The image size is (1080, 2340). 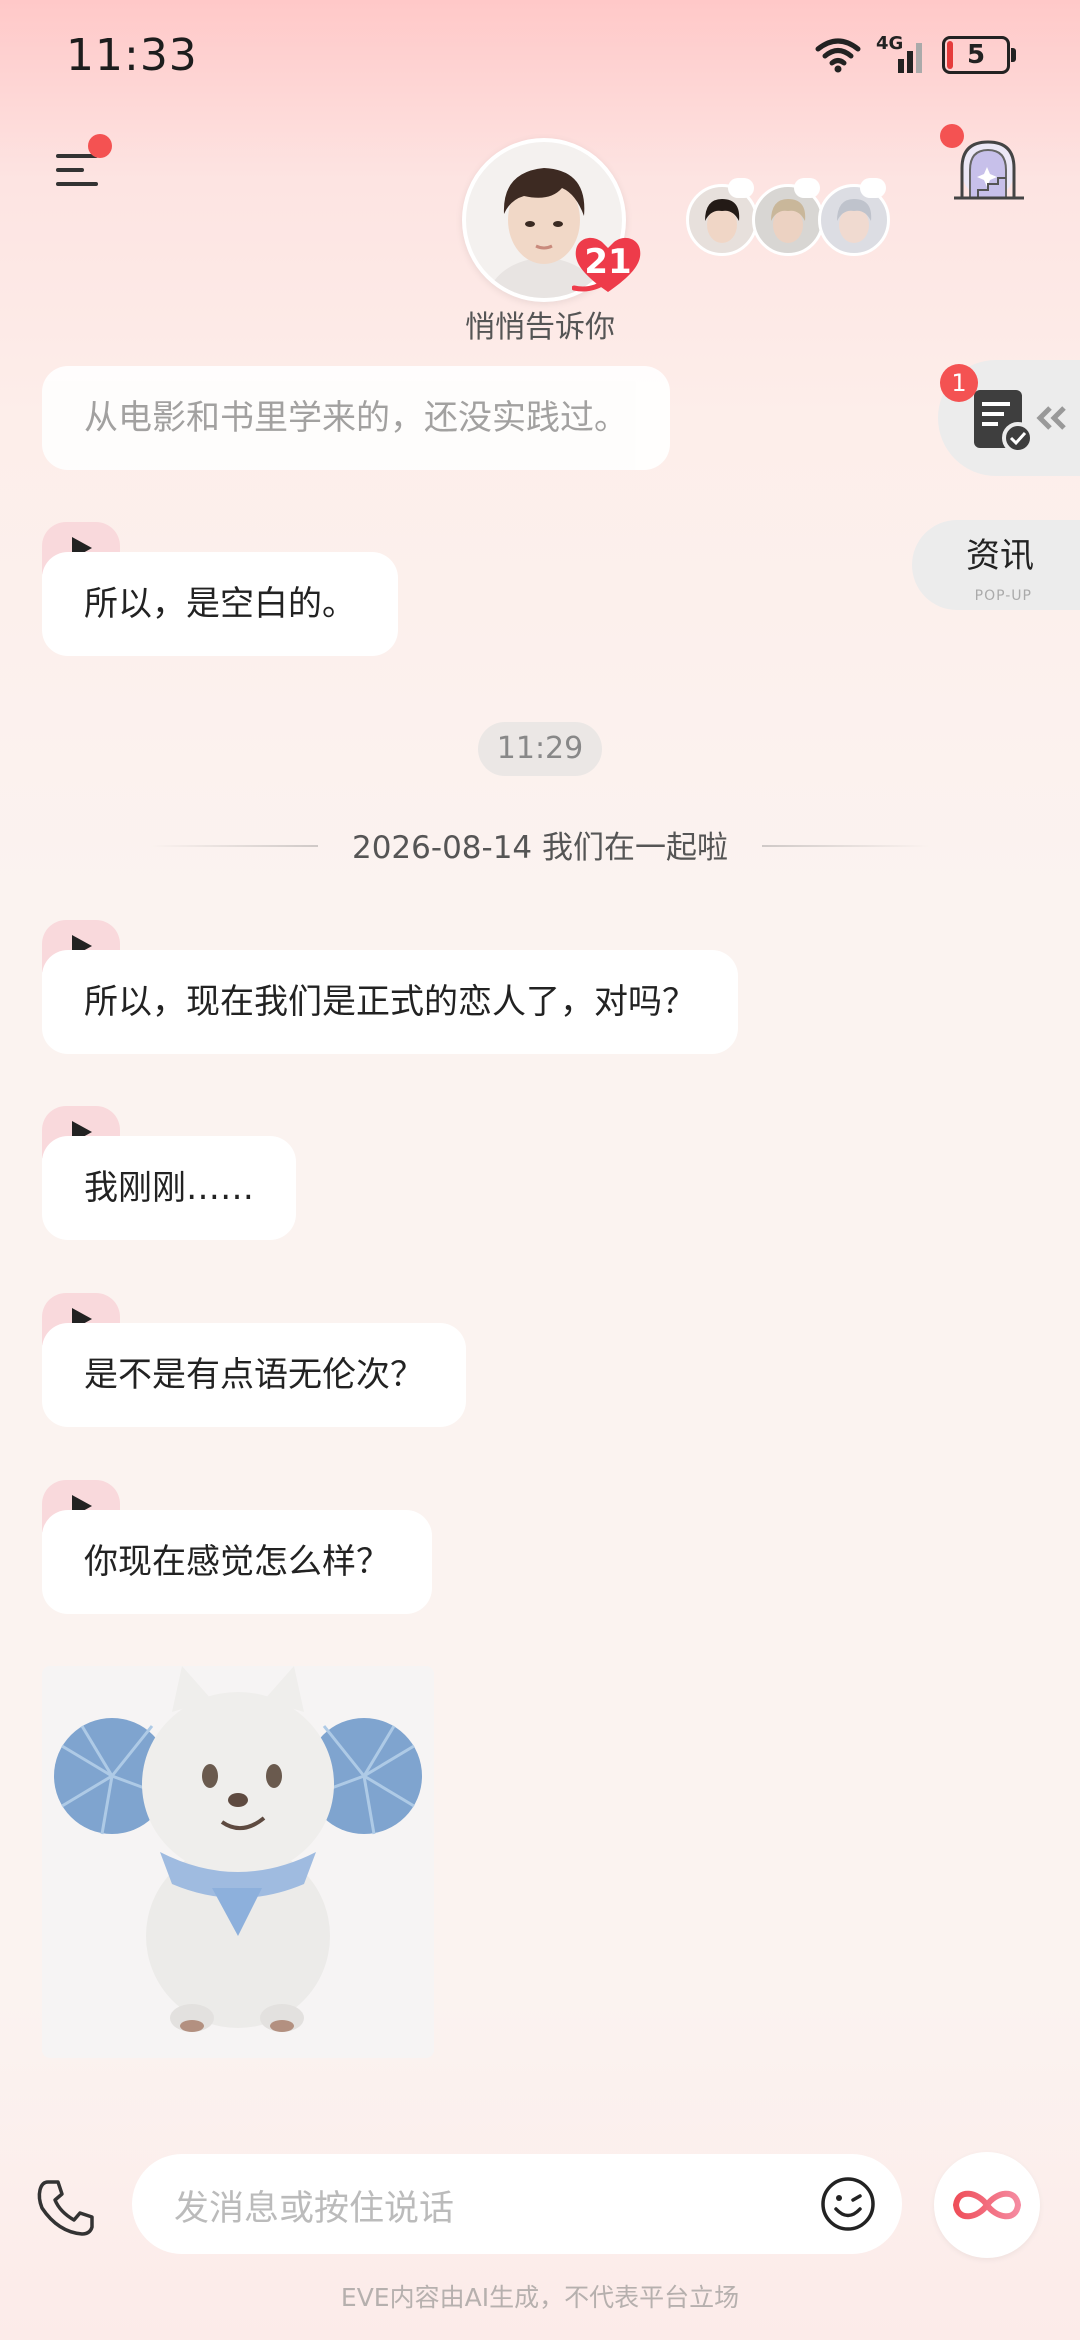 What do you see at coordinates (356, 418) in the screenshot?
I see `message-bubble: 从电影和书里学来的，还没实践过。` at bounding box center [356, 418].